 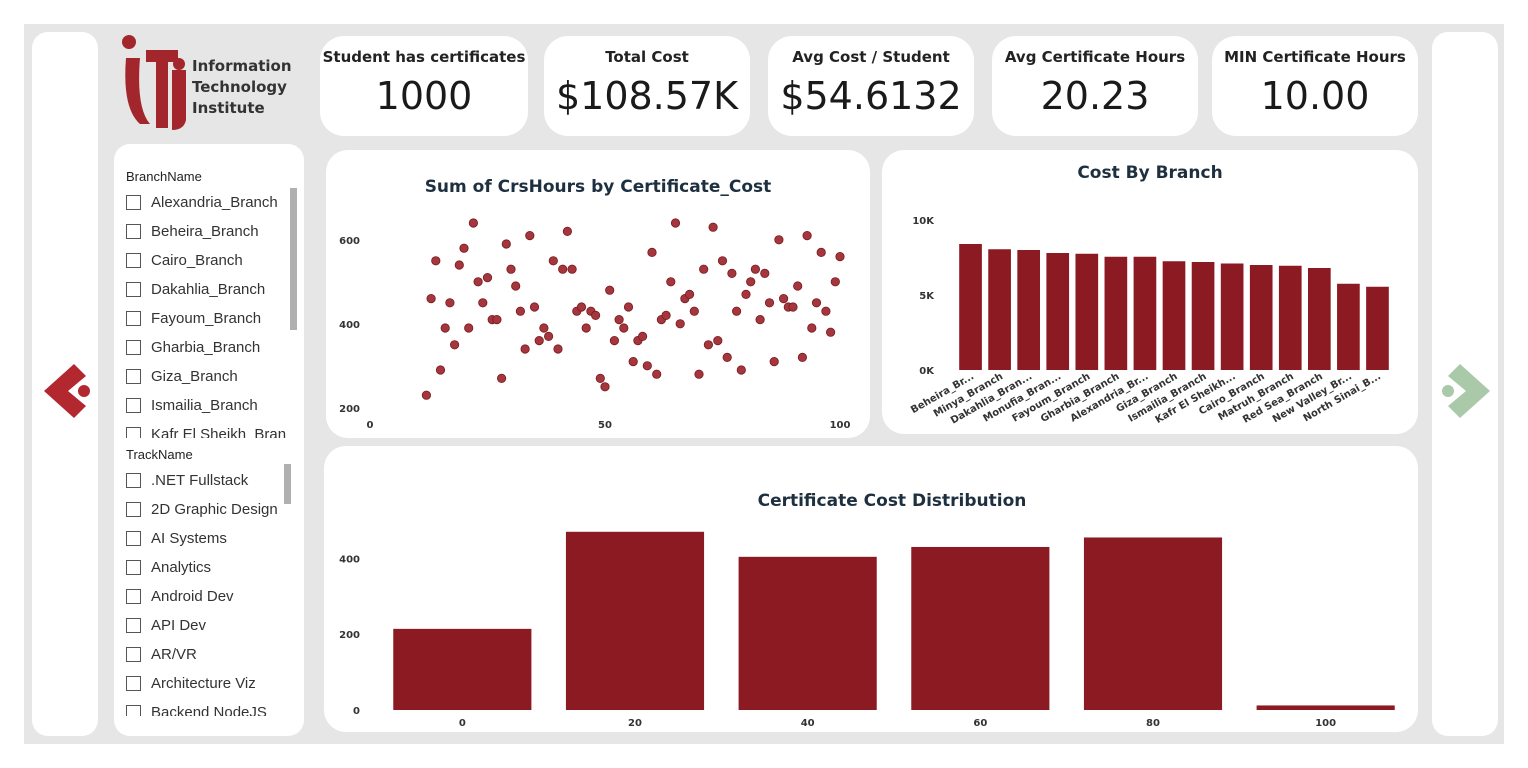 I want to click on slicer-item-branch: Fayoum_Branch, so click(x=212, y=318).